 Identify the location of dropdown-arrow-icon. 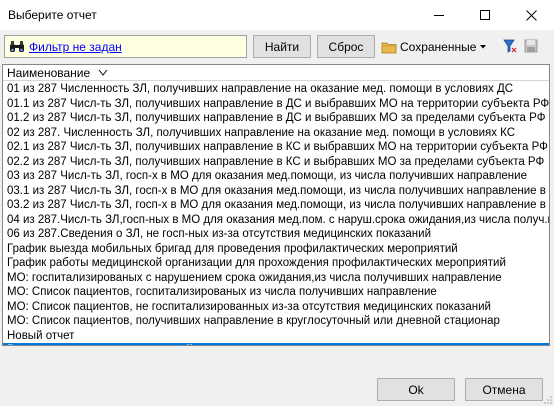
(483, 47).